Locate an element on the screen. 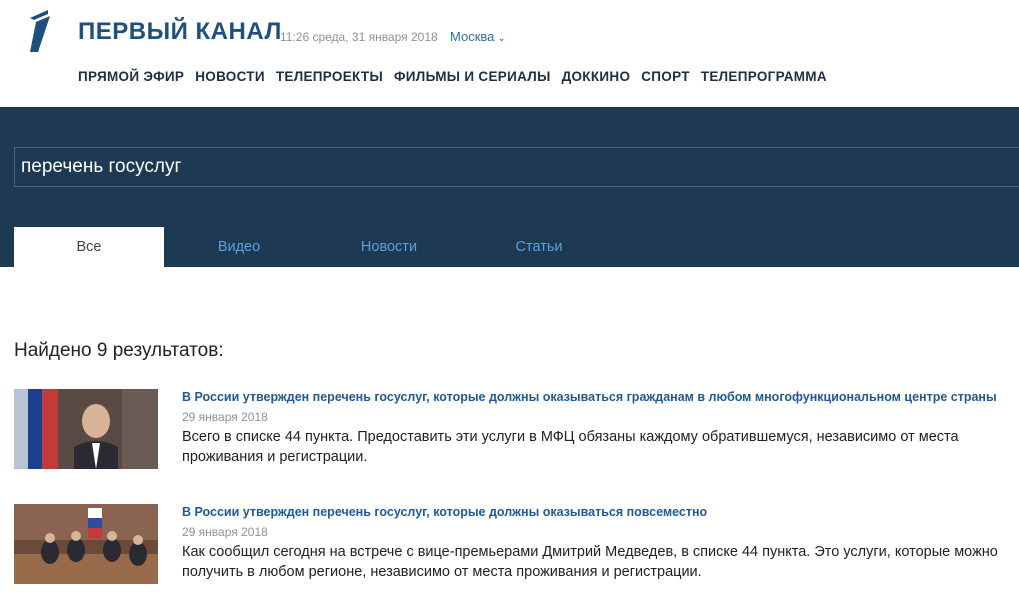  tab-all: Все is located at coordinates (89, 247).